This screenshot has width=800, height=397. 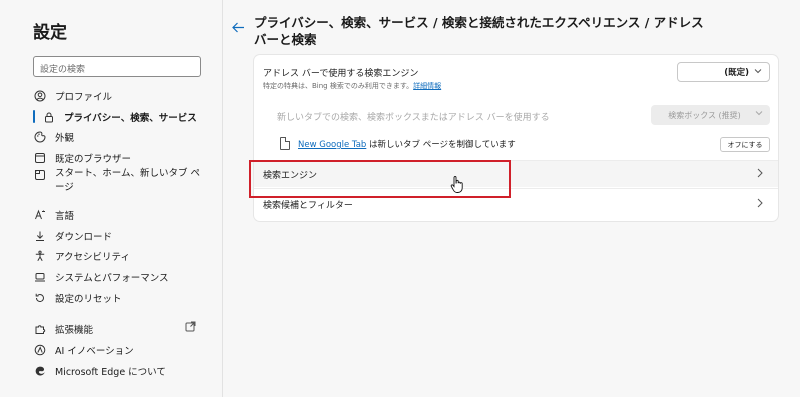 I want to click on hand-cursor-icon, so click(x=456, y=184).